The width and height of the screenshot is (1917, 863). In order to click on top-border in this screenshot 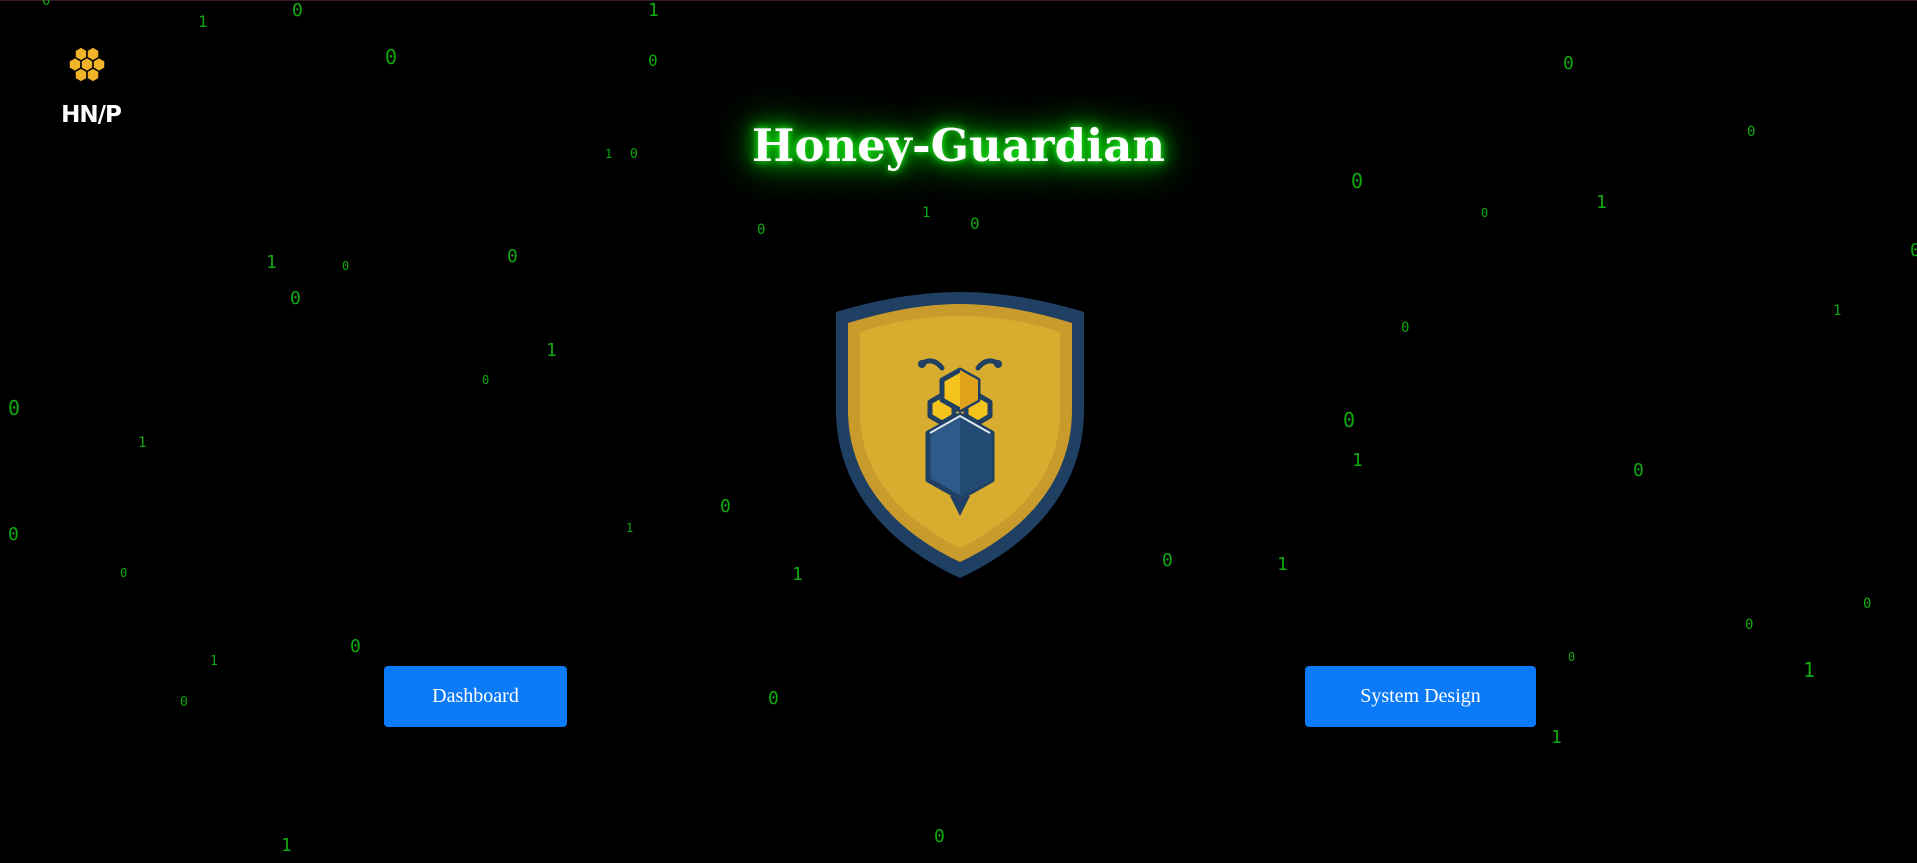, I will do `click(958, 0)`.